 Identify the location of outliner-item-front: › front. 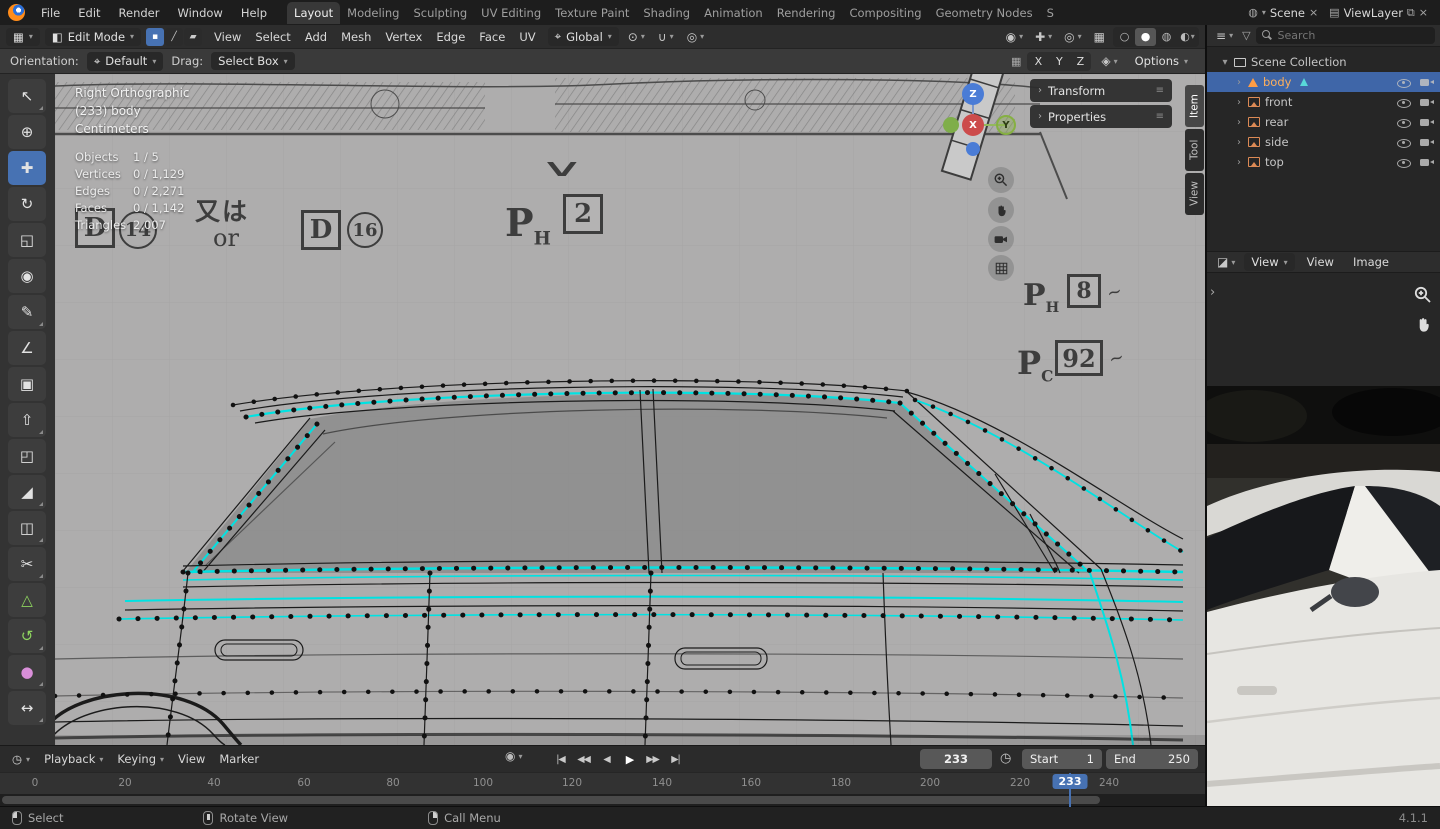
(1323, 102).